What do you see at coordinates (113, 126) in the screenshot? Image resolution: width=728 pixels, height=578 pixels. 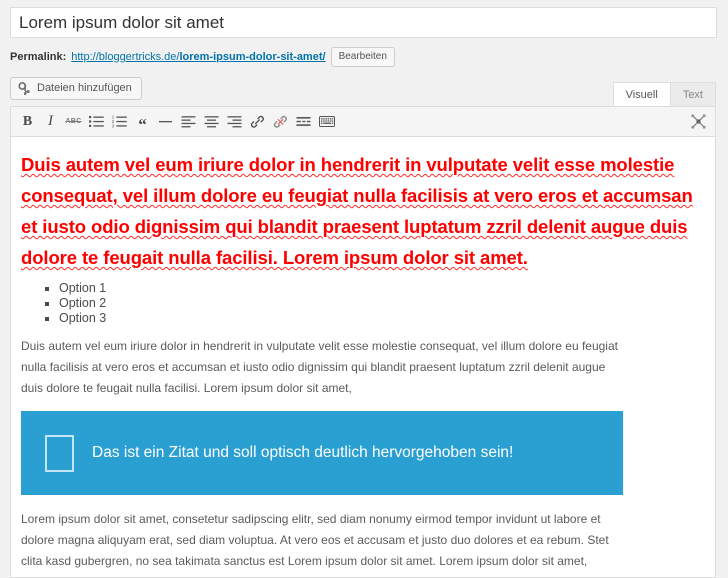 I see `svg-text: 3` at bounding box center [113, 126].